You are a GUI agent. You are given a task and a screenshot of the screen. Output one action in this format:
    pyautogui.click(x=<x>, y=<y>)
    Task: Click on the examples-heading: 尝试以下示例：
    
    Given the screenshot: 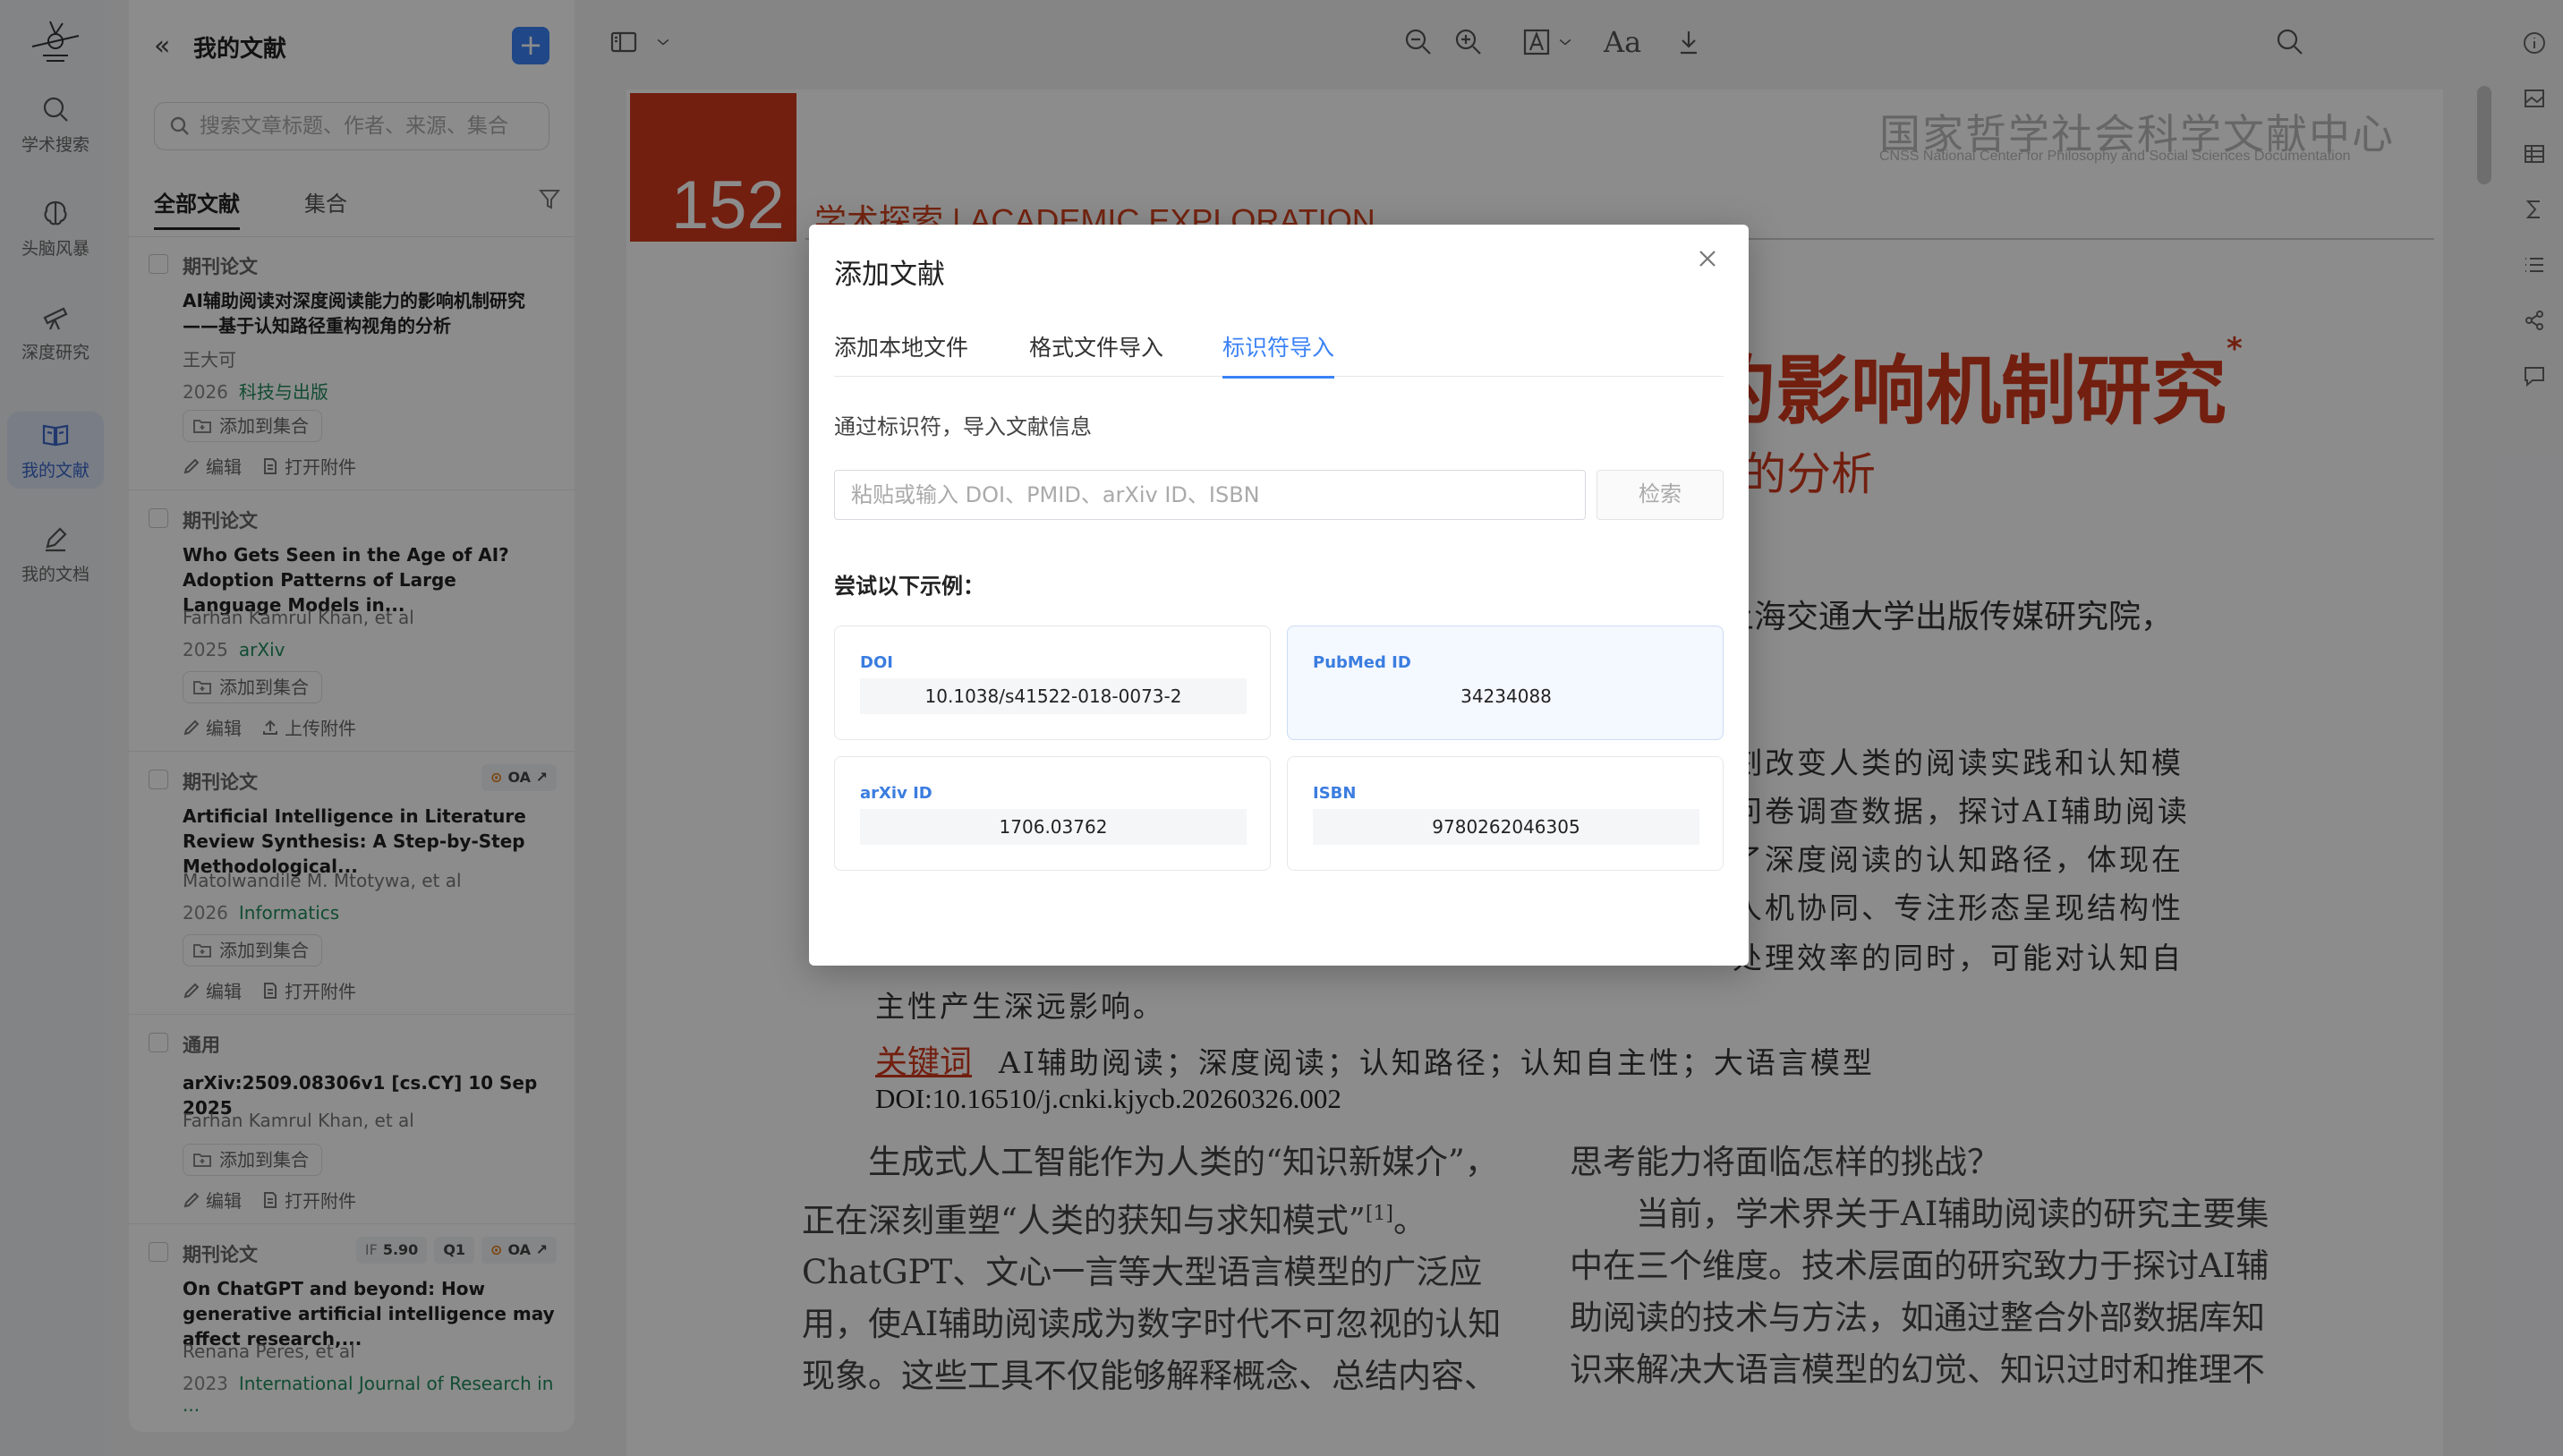 What is the action you would take?
    pyautogui.click(x=909, y=586)
    